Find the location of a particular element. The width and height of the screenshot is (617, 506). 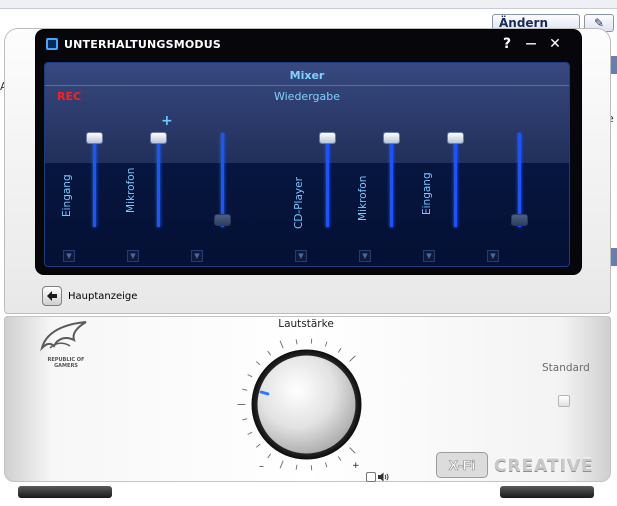

standard-label: Standard is located at coordinates (566, 368).